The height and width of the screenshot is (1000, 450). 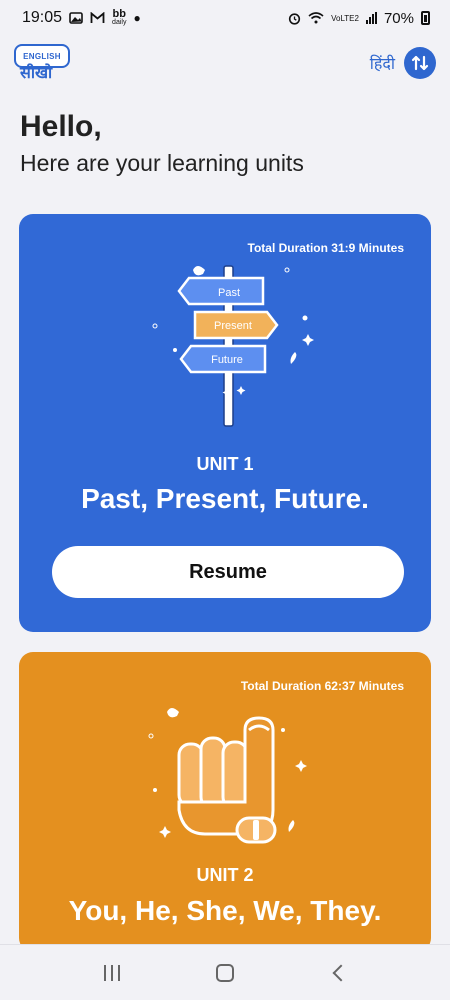 I want to click on swap-arrows-icon, so click(x=420, y=63).